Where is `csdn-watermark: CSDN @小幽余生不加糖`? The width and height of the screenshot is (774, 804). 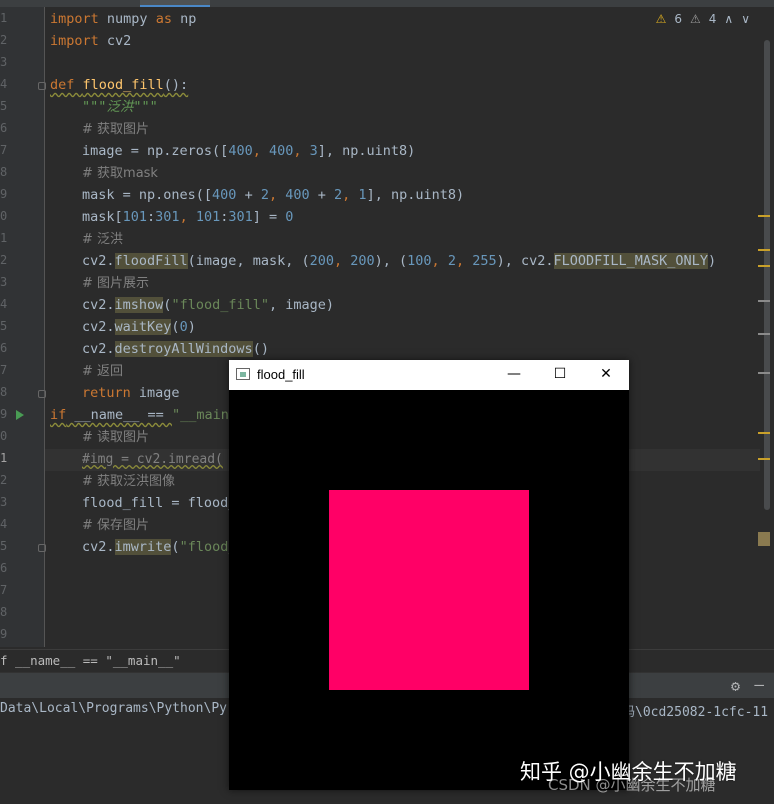
csdn-watermark: CSDN @小幽余生不加糖 is located at coordinates (632, 785).